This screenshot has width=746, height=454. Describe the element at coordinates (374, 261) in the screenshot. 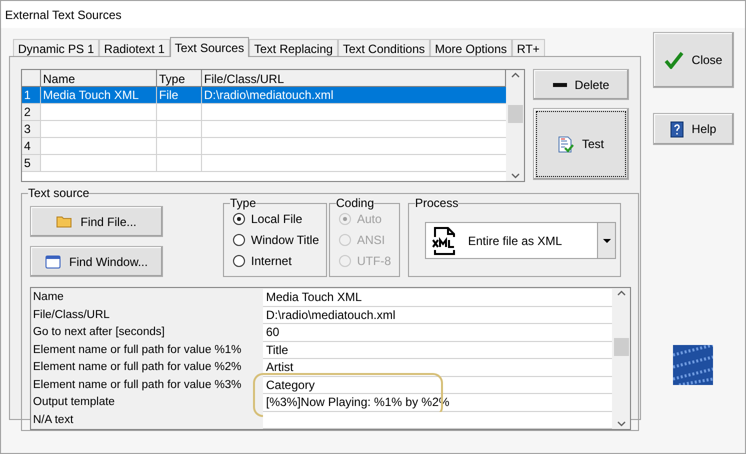

I see `radio-label: UTF-8` at that location.